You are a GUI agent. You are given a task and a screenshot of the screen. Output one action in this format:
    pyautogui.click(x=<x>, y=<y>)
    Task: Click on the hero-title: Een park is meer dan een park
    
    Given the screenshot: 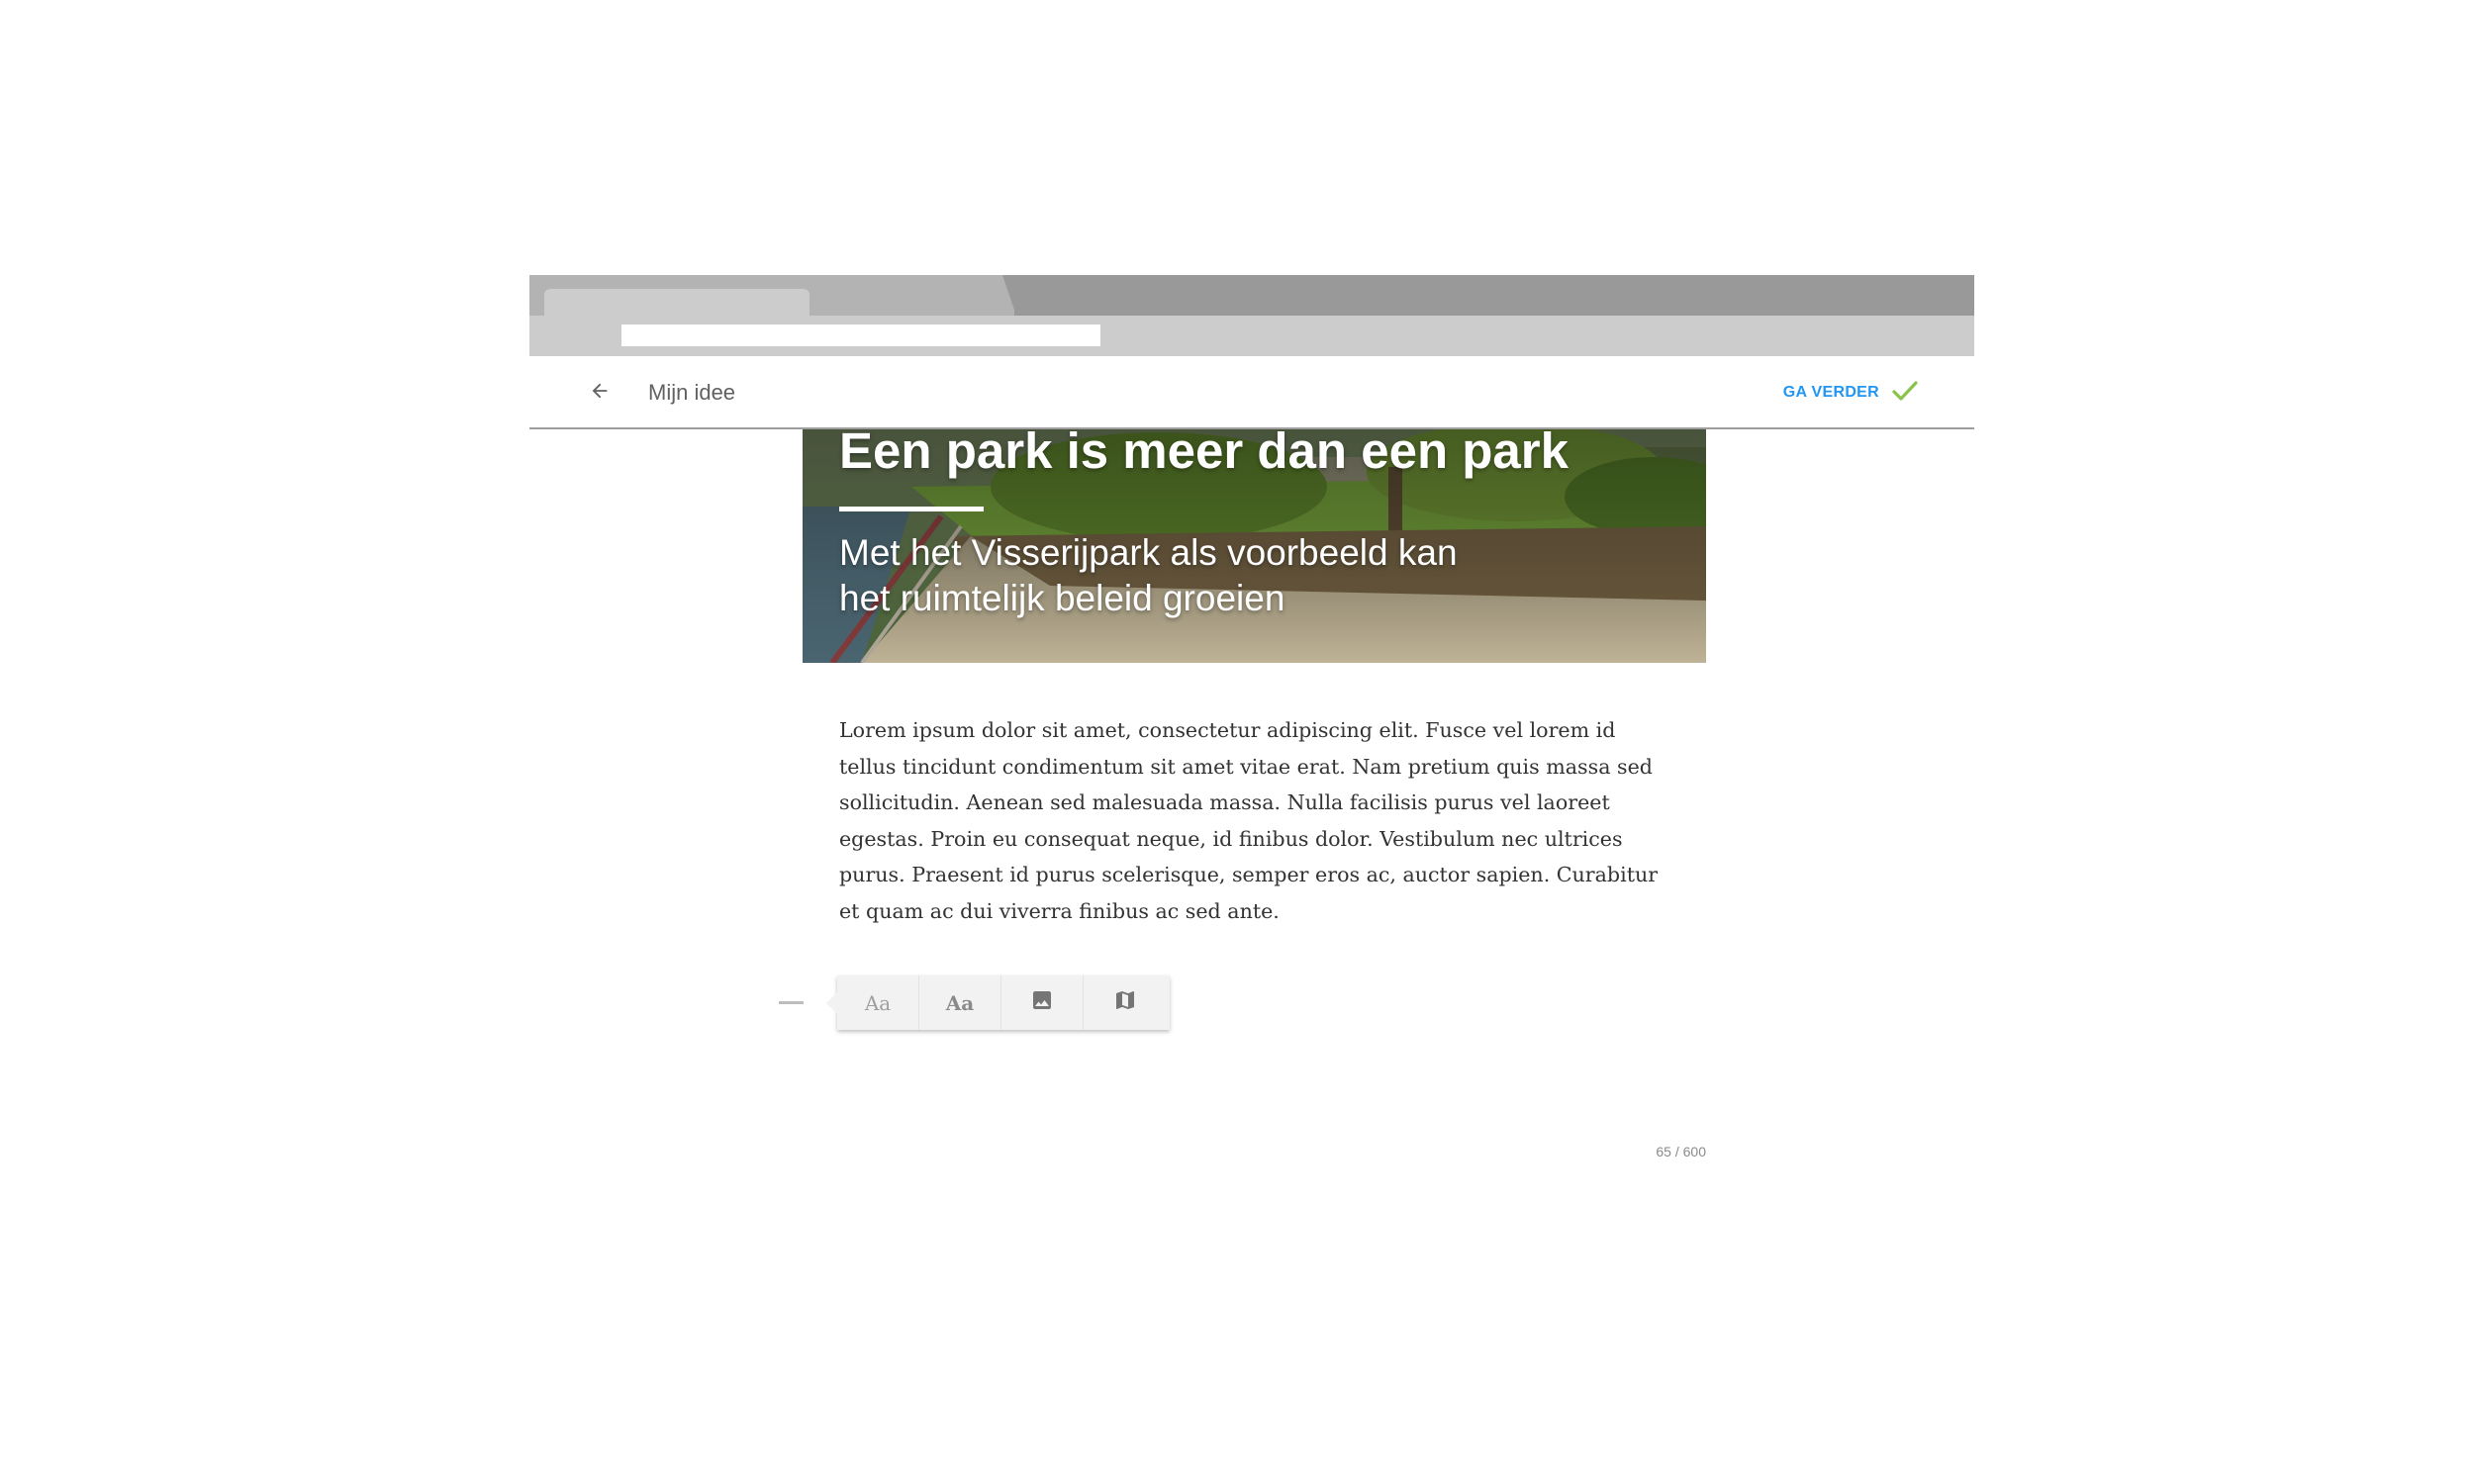 What is the action you would take?
    pyautogui.click(x=1204, y=453)
    